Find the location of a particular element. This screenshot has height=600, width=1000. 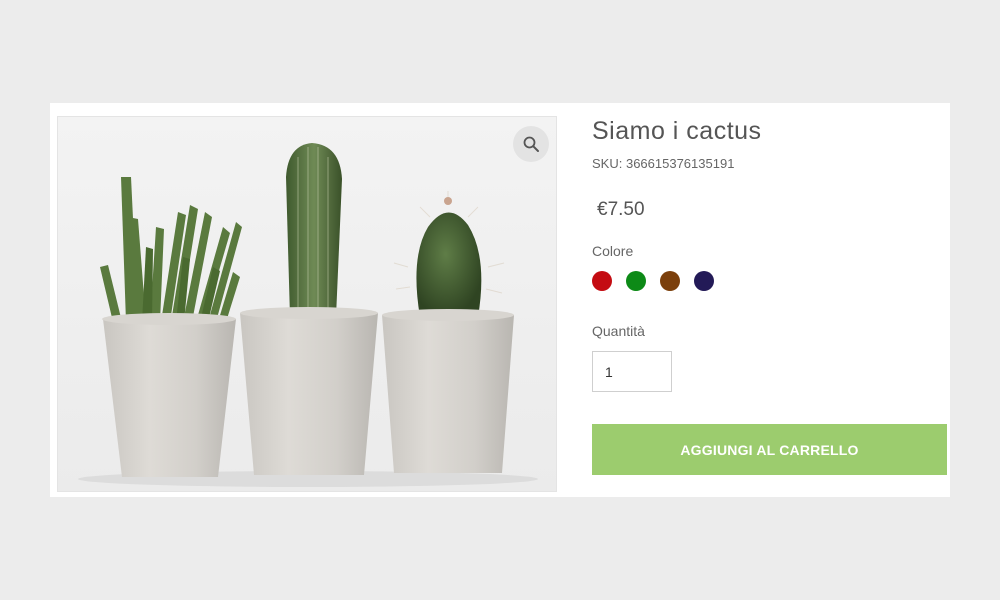

product-sku: SKU: 366615376135191 is located at coordinates (663, 163).